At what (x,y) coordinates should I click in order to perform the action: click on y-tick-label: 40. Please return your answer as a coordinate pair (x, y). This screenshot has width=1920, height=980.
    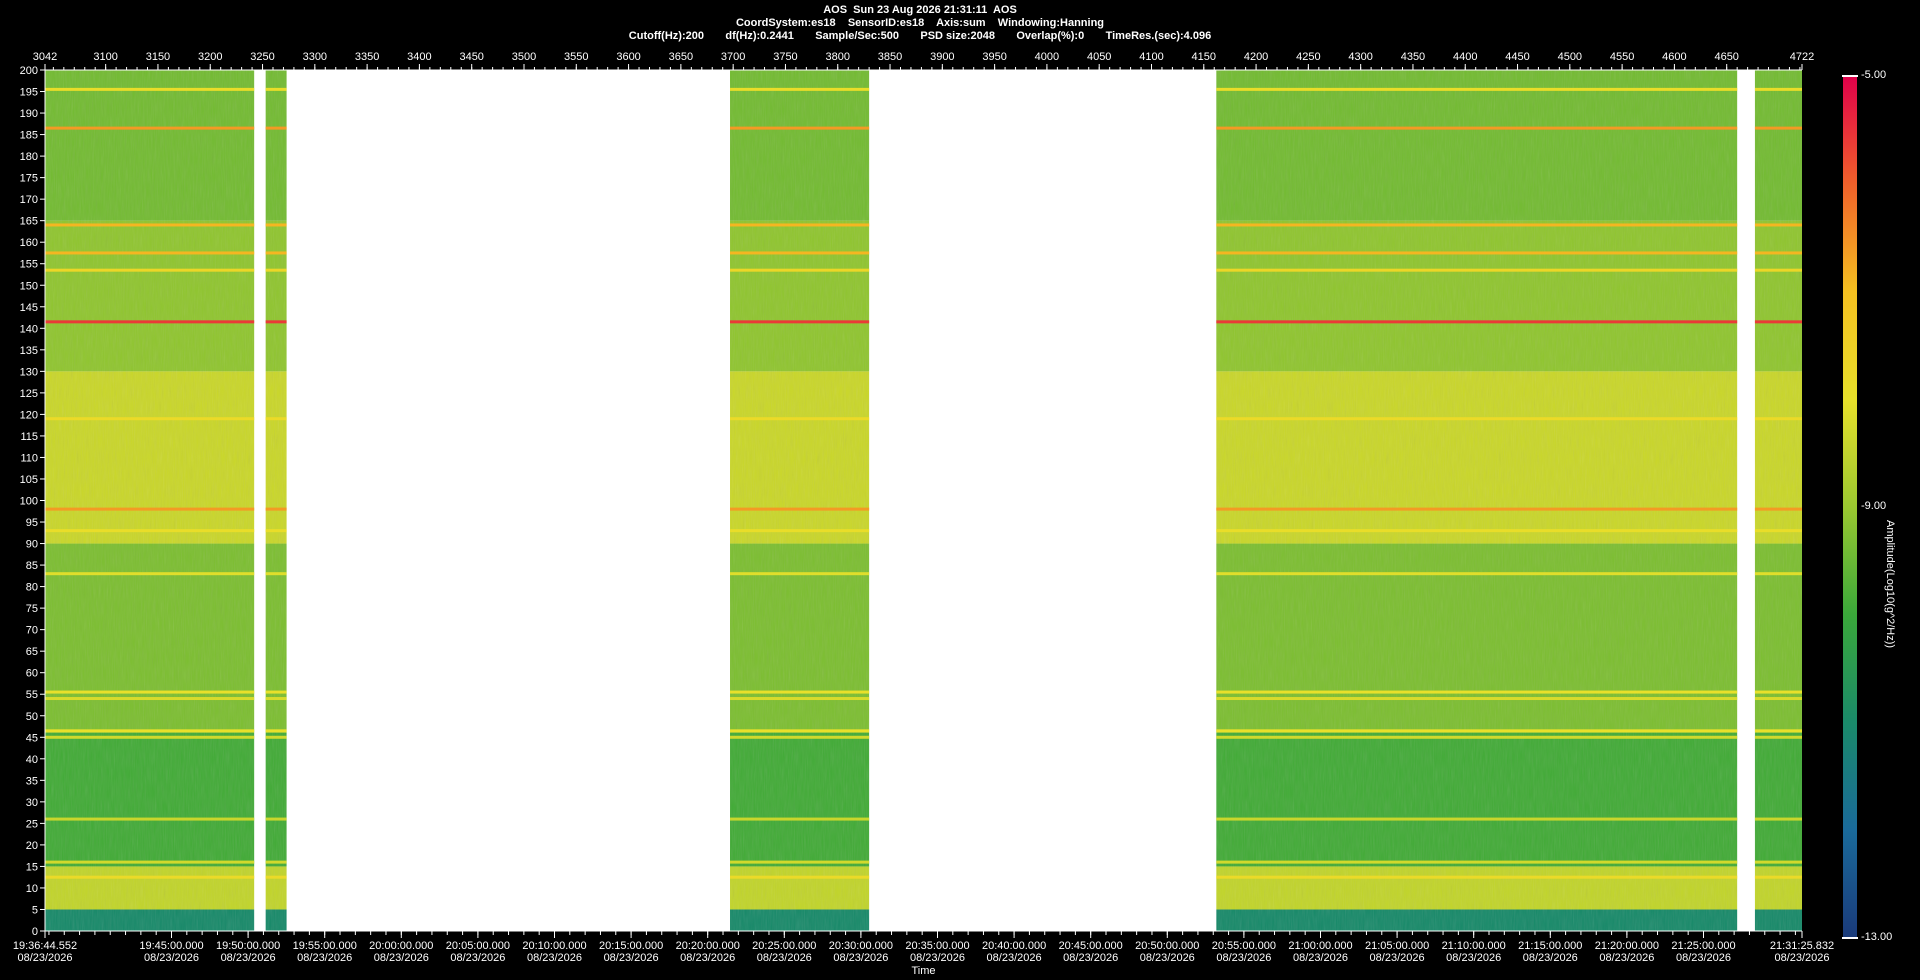
    Looking at the image, I should click on (32, 760).